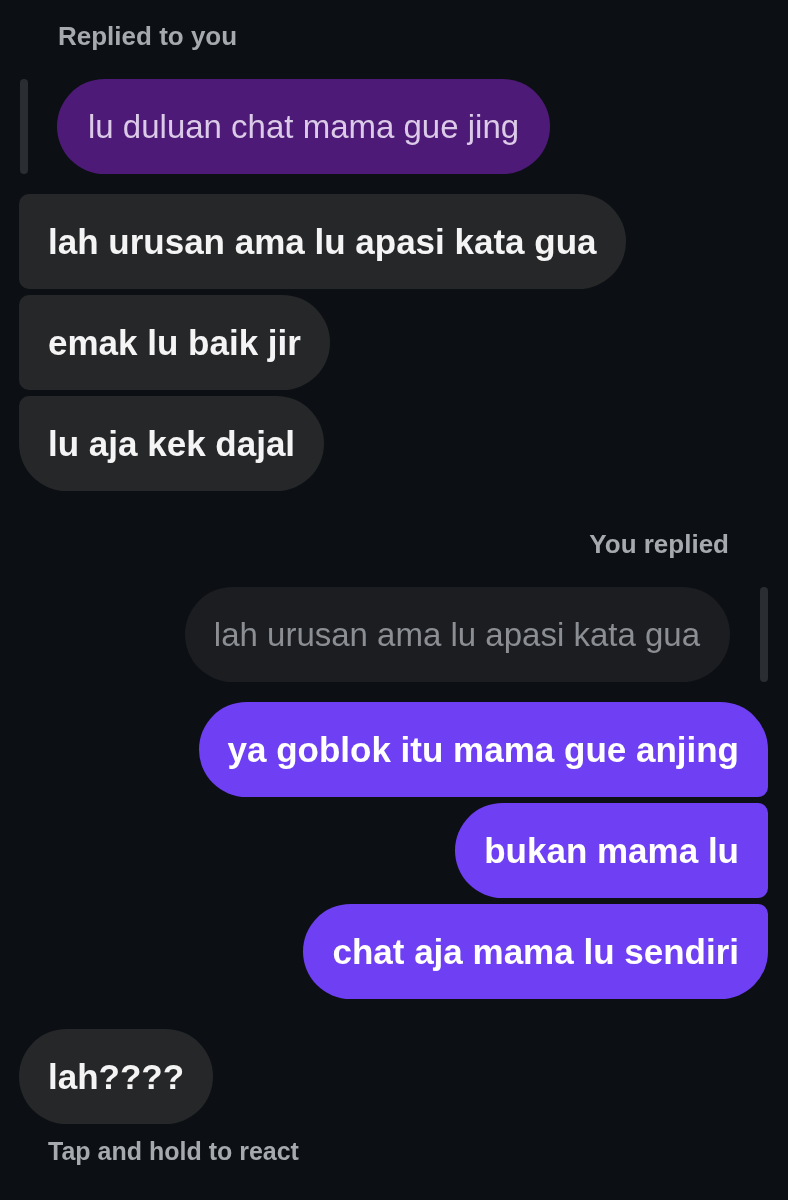  Describe the element at coordinates (174, 342) in the screenshot. I see `message-bubble: emak lu baik jir` at that location.